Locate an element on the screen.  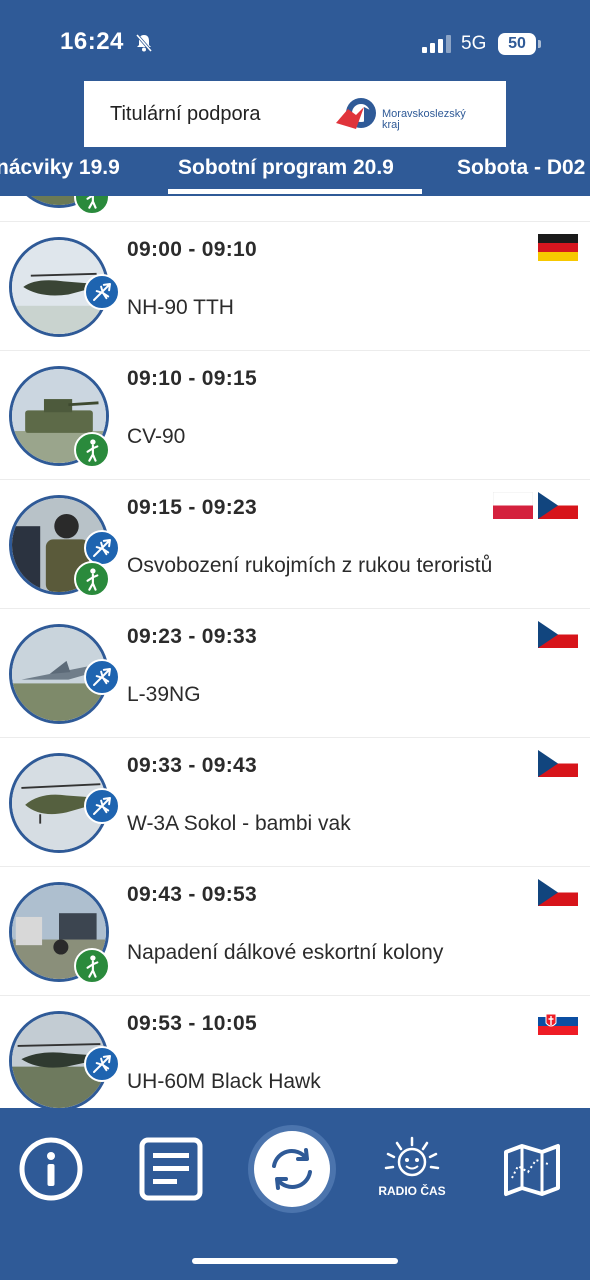
bottom-navigation: RADIO ČAS is located at coordinates (295, 1194).